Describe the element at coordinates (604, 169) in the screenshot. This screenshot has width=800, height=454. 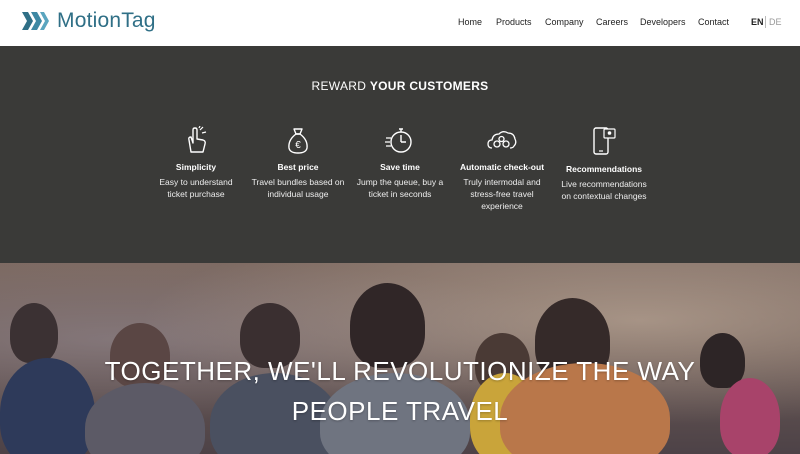
I see `feature-name: Recommendations` at that location.